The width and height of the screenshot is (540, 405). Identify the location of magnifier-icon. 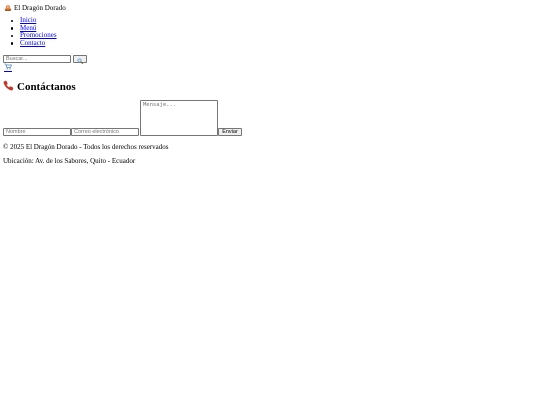
(80, 59).